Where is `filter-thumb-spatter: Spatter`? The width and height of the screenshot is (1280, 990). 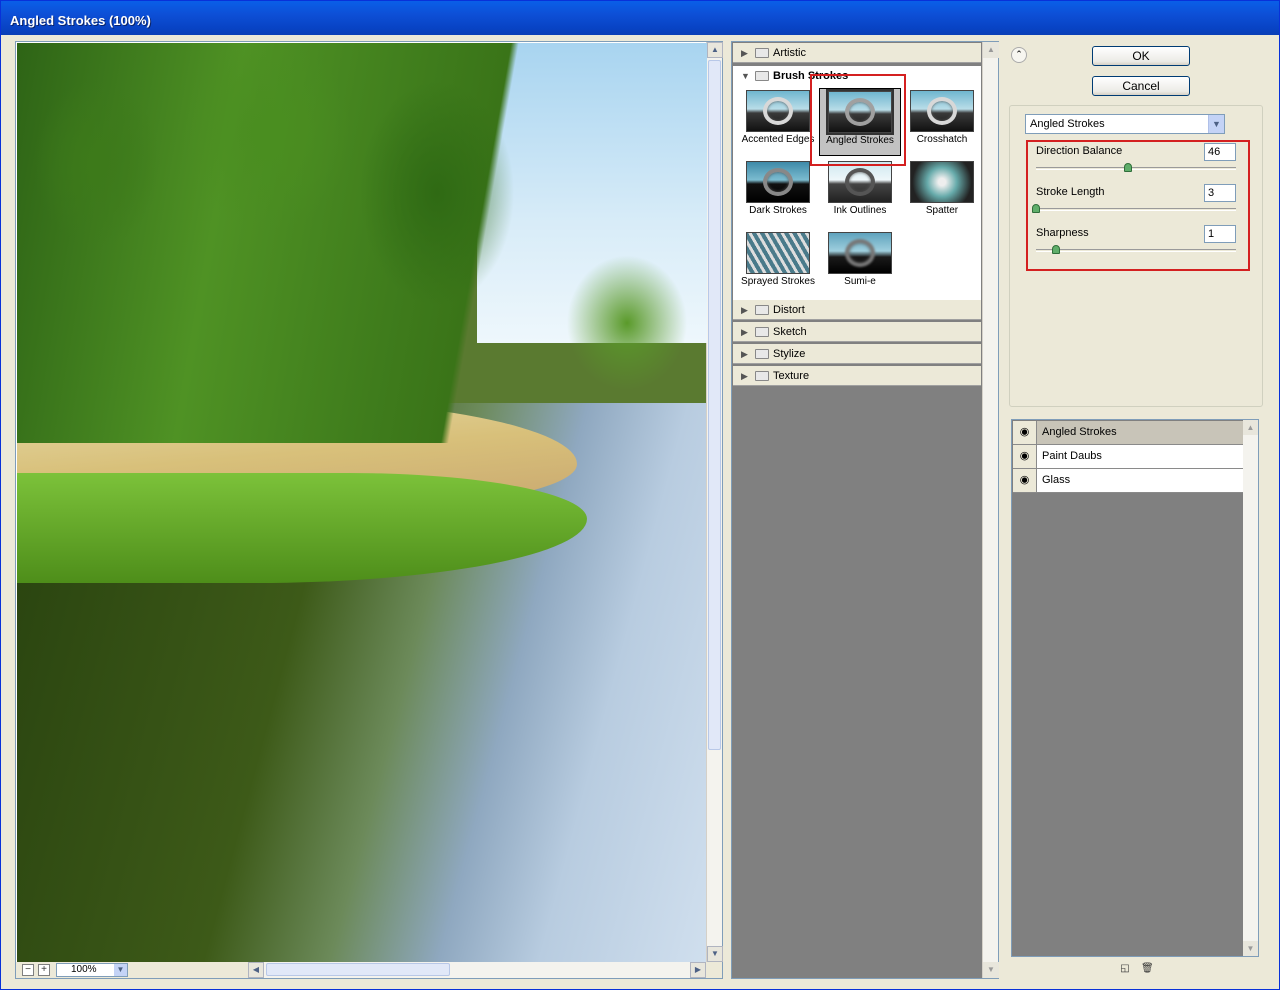 filter-thumb-spatter: Spatter is located at coordinates (942, 193).